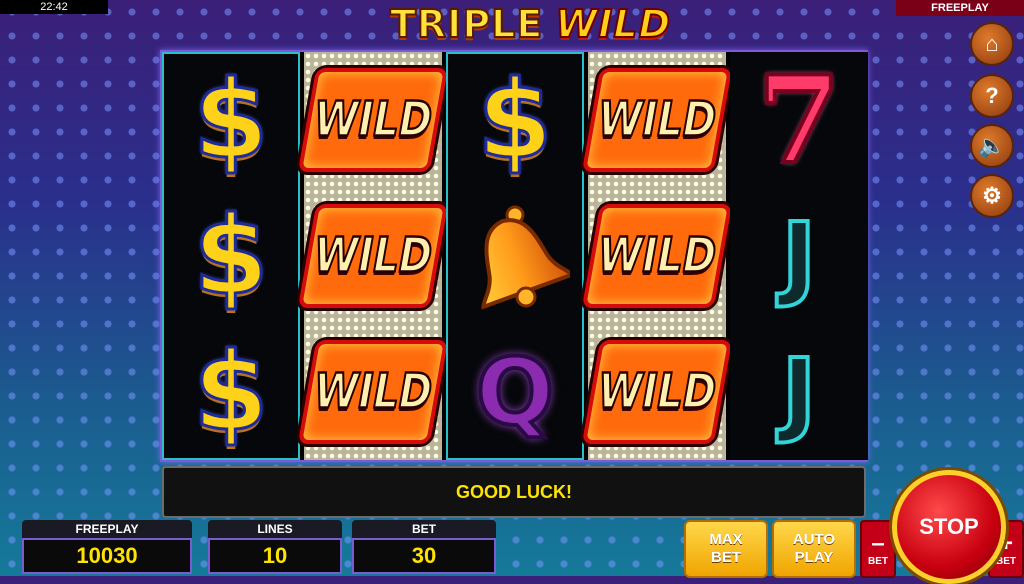  What do you see at coordinates (960, 8) in the screenshot?
I see `mode-badge: FREEPLAY` at bounding box center [960, 8].